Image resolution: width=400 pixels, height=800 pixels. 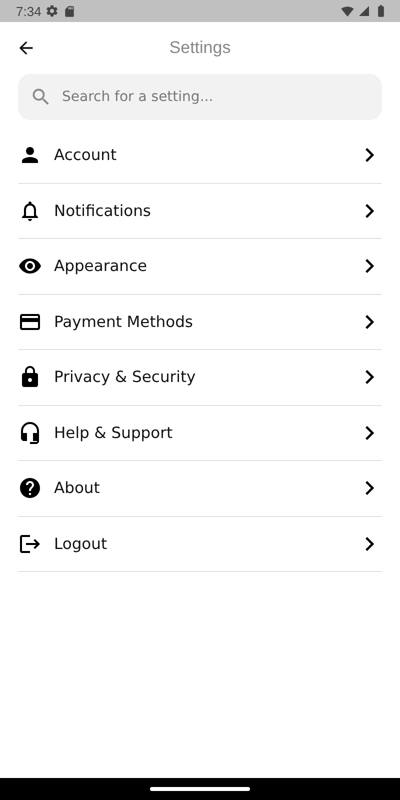 I want to click on settings-item: Appearance, so click(x=200, y=266).